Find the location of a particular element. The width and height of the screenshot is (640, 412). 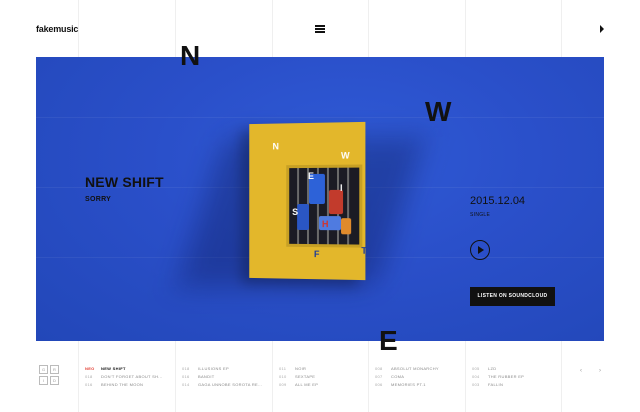

release-artist: SORRY is located at coordinates (98, 199).